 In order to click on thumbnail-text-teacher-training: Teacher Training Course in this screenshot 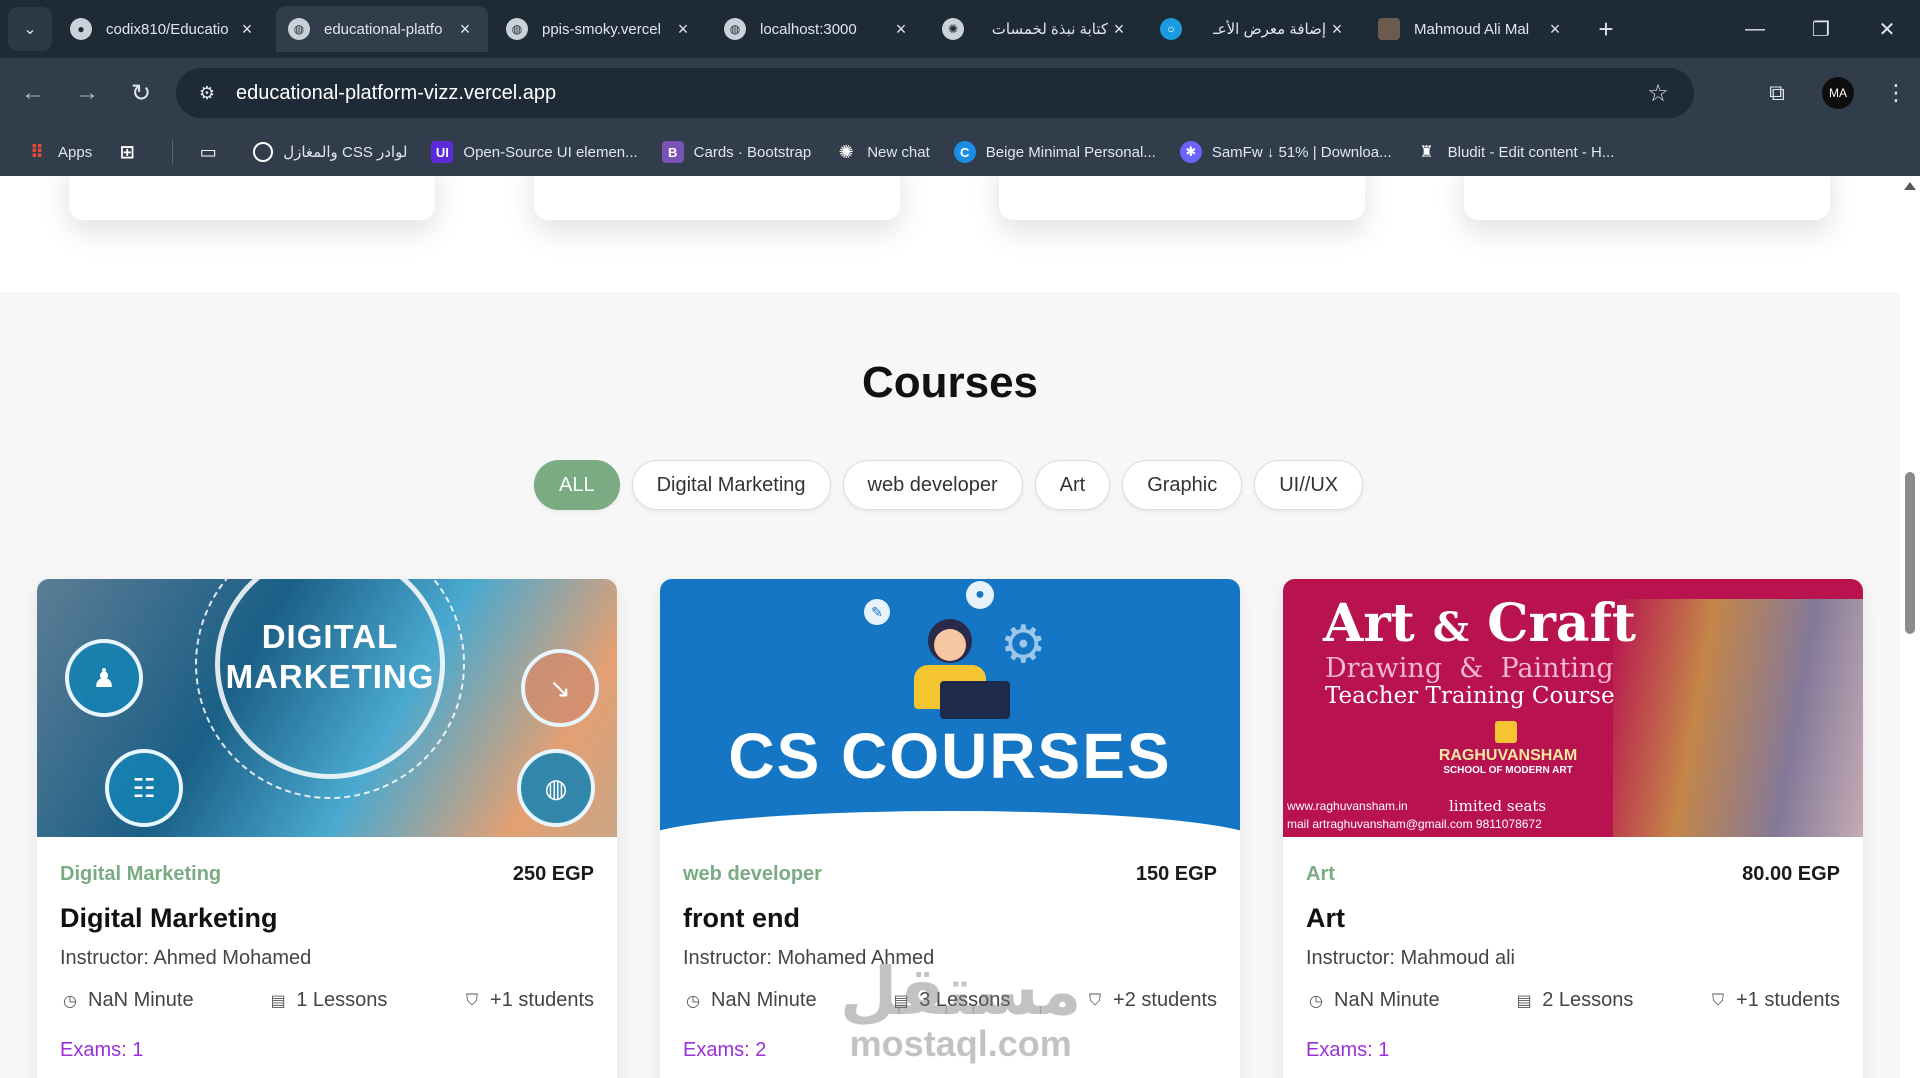, I will do `click(1470, 696)`.